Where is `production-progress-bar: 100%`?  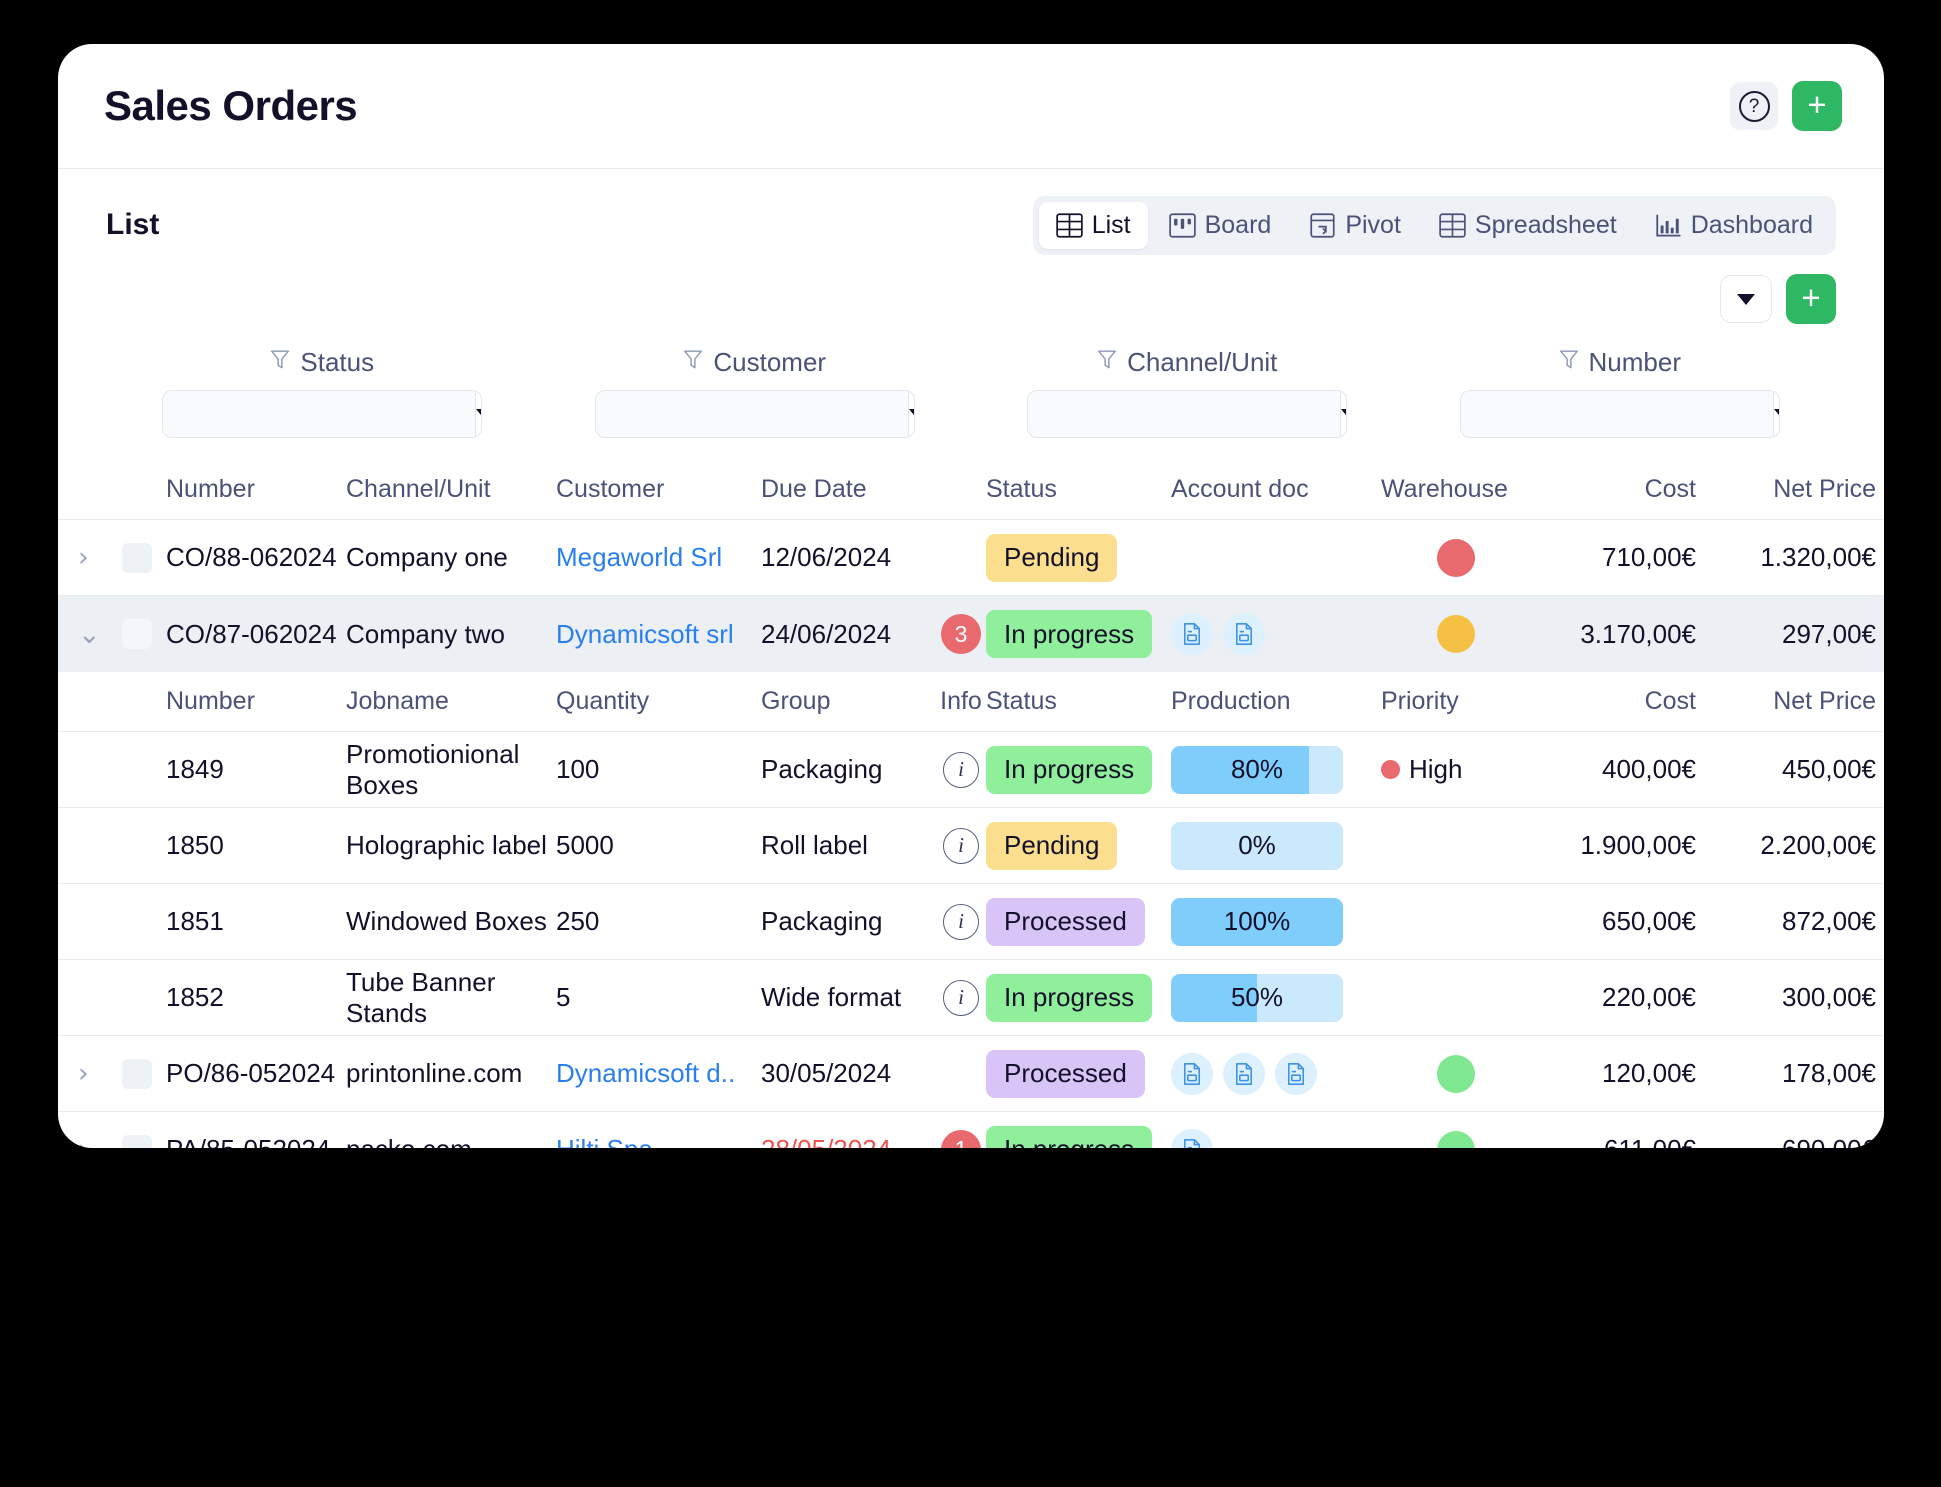
production-progress-bar: 100% is located at coordinates (1257, 921).